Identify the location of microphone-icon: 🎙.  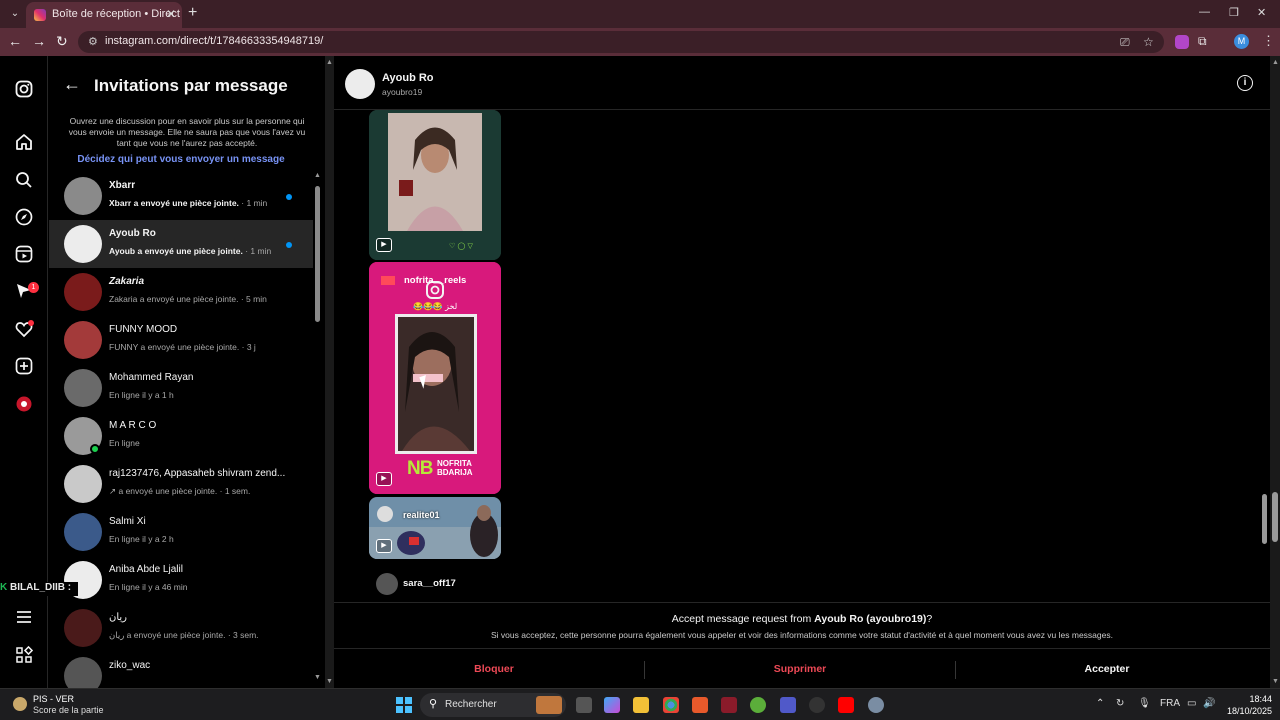
(1144, 703).